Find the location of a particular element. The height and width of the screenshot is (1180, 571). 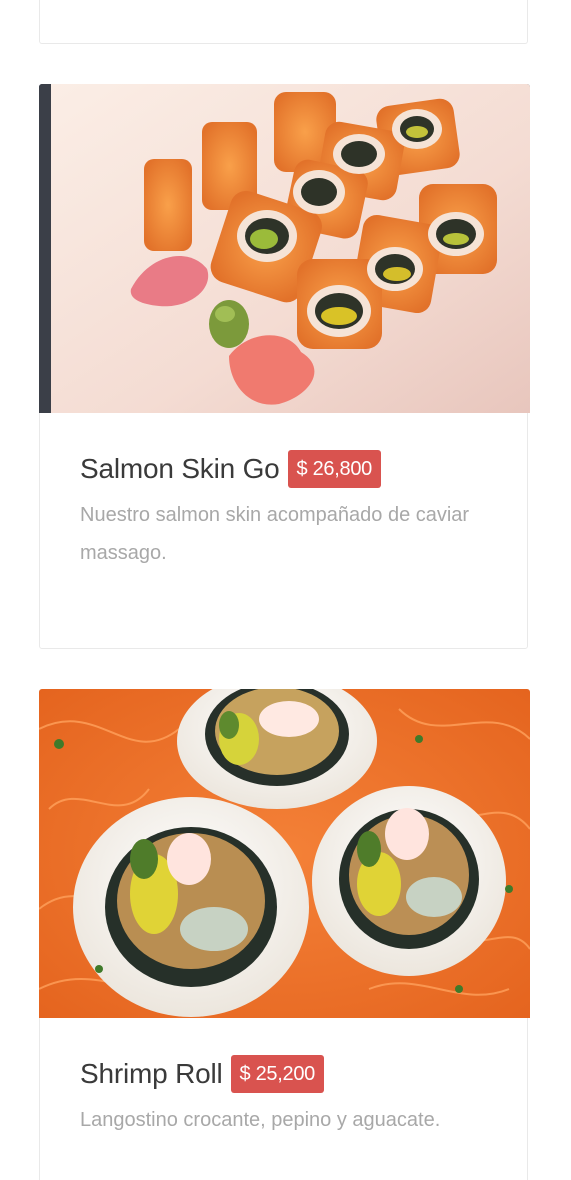

dish-title-row: Shrimp Roll $ 25,200 is located at coordinates (283, 1074).